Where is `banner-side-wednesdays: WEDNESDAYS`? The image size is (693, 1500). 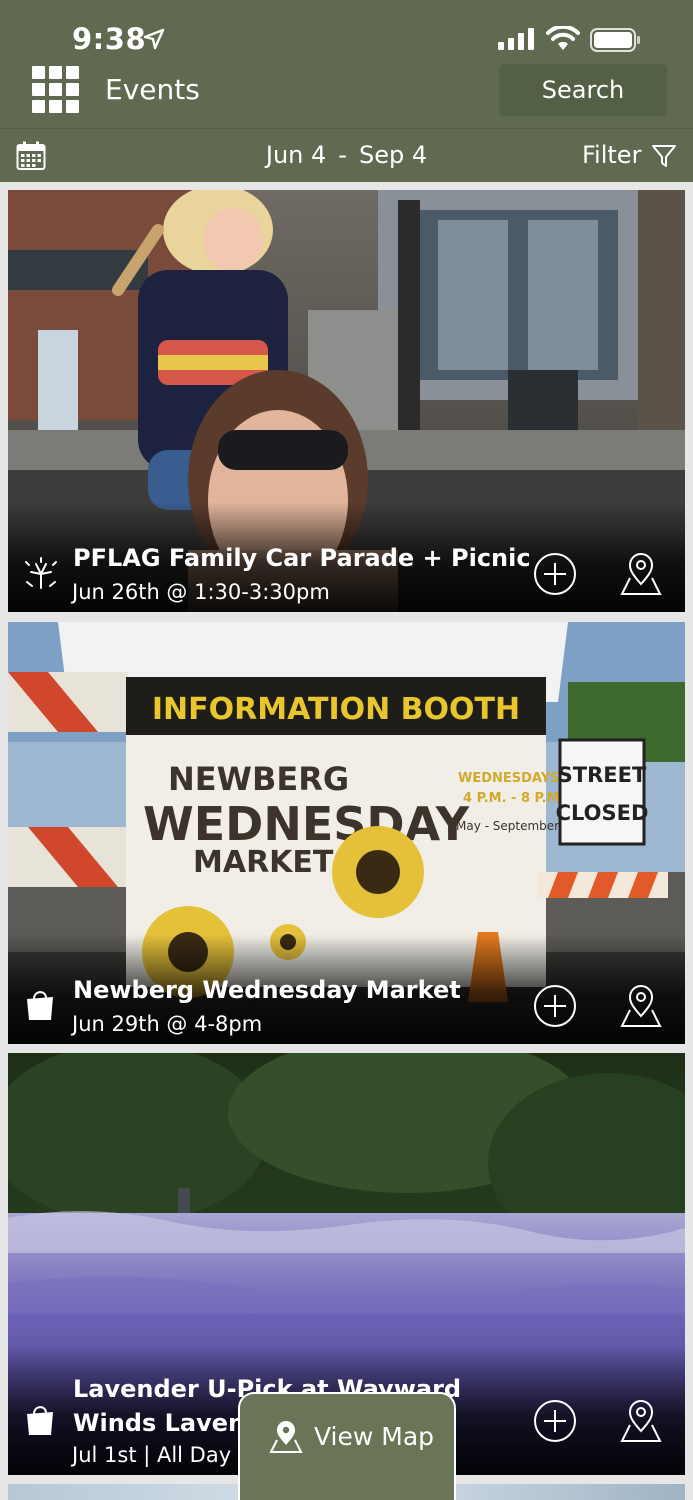
banner-side-wednesdays: WEDNESDAYS is located at coordinates (509, 778).